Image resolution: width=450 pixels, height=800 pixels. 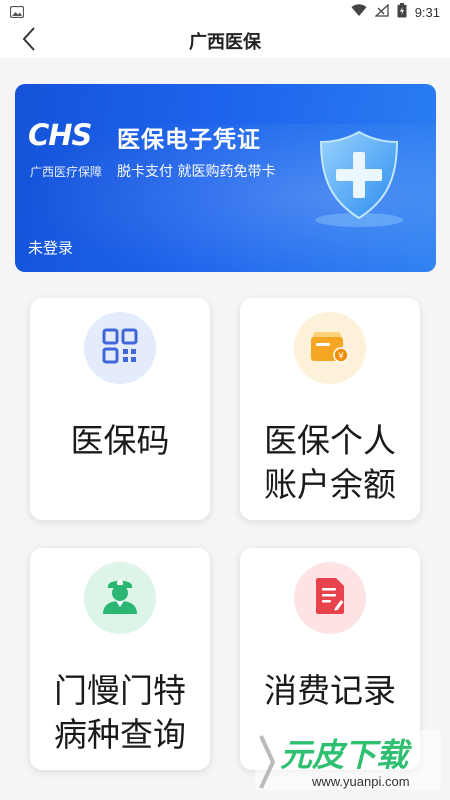 I want to click on back-button, so click(x=29, y=41).